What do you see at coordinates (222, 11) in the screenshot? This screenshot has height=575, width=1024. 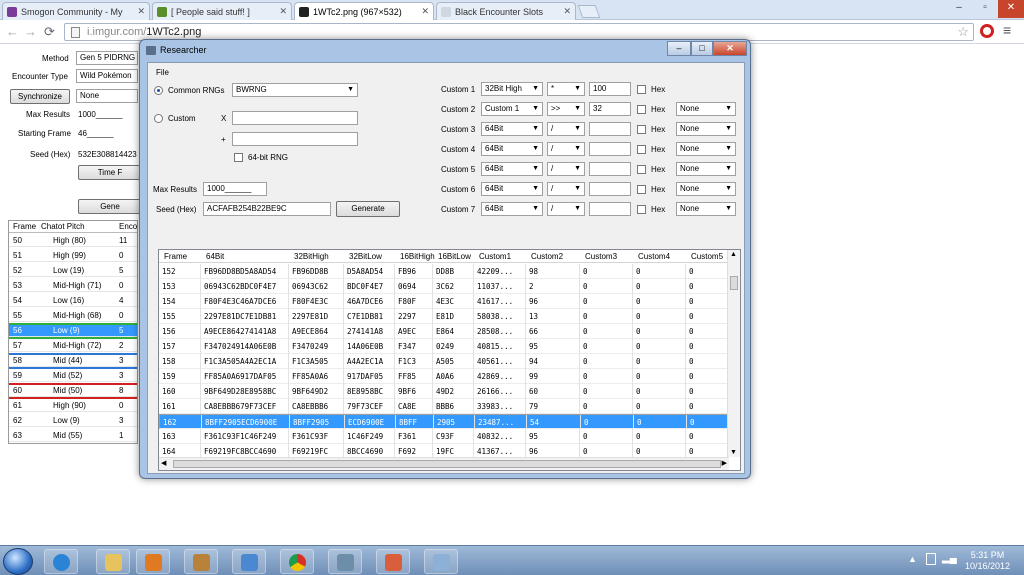 I see `tab-people-said-stuff: [ People said stuff! ] ✕` at bounding box center [222, 11].